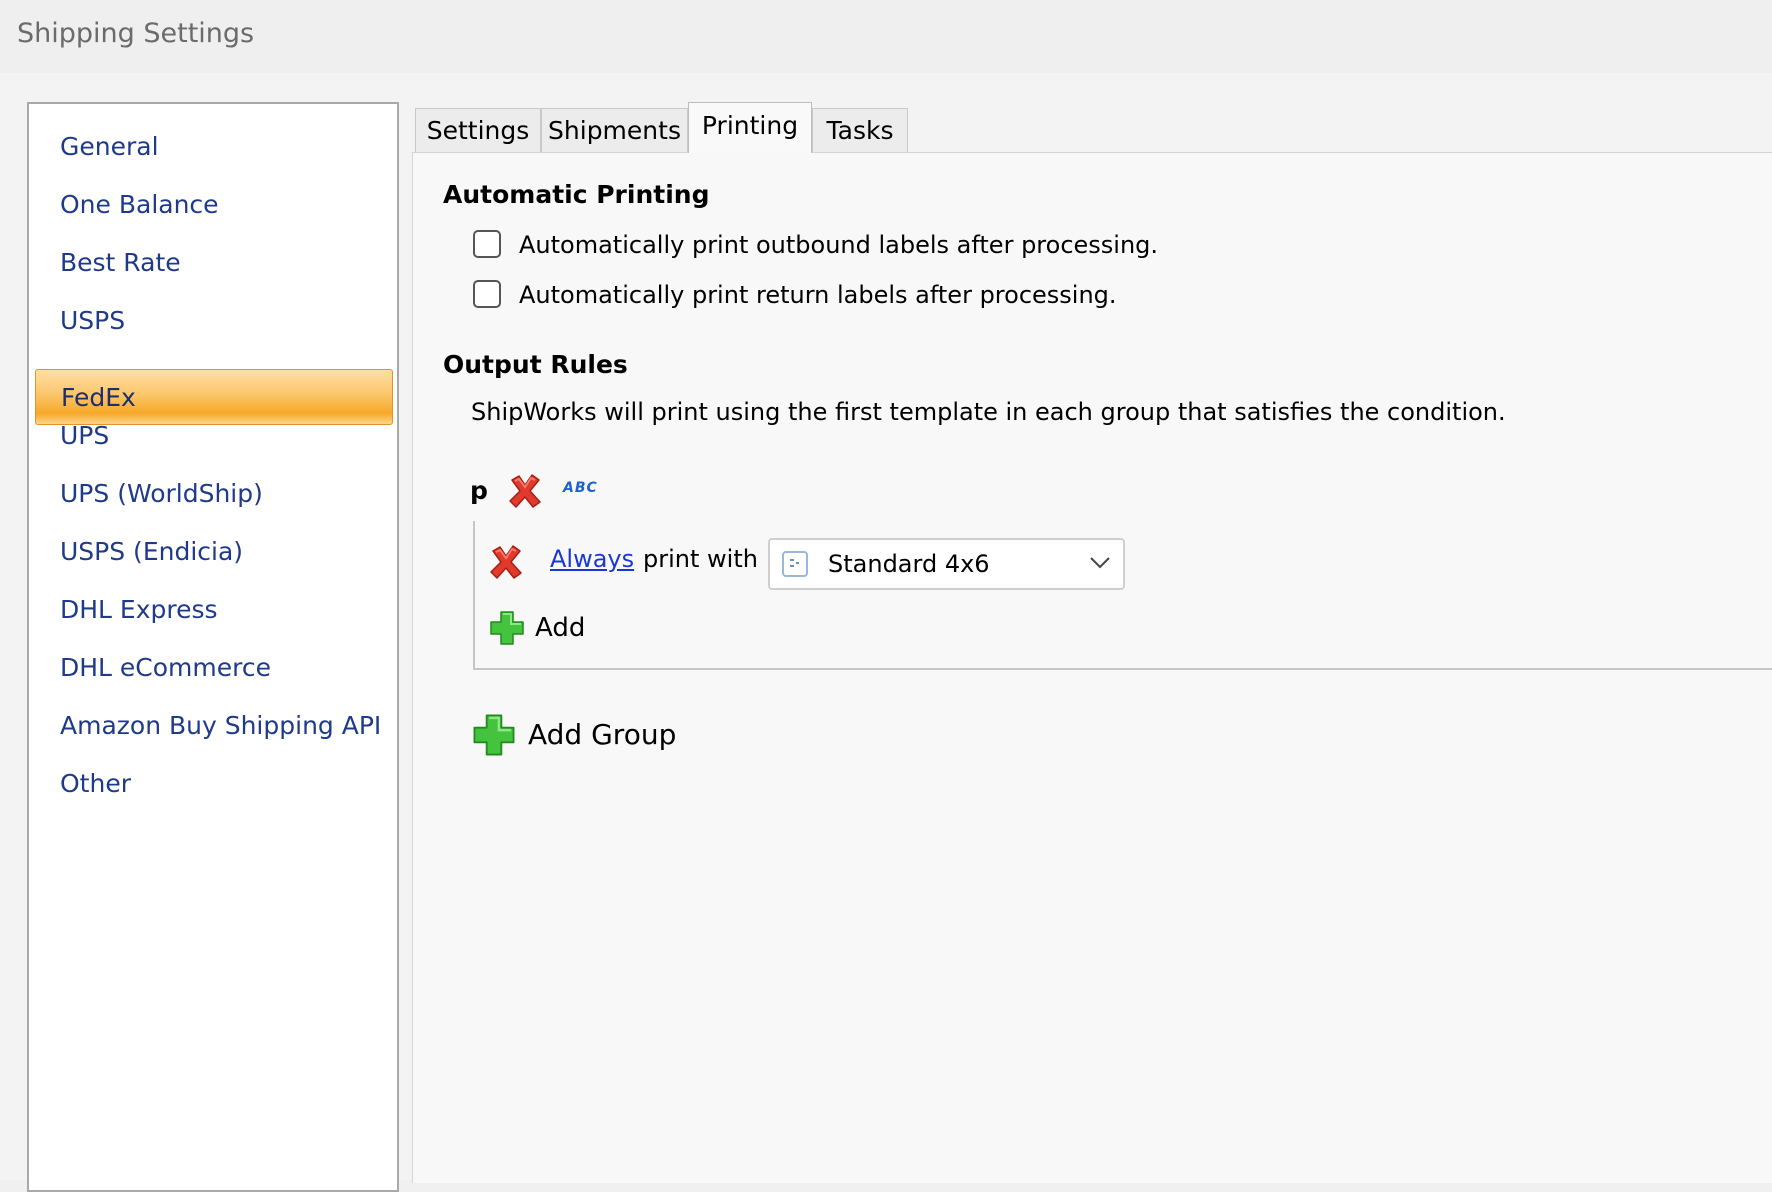  What do you see at coordinates (214, 147) in the screenshot?
I see `sidebar-item-general: General` at bounding box center [214, 147].